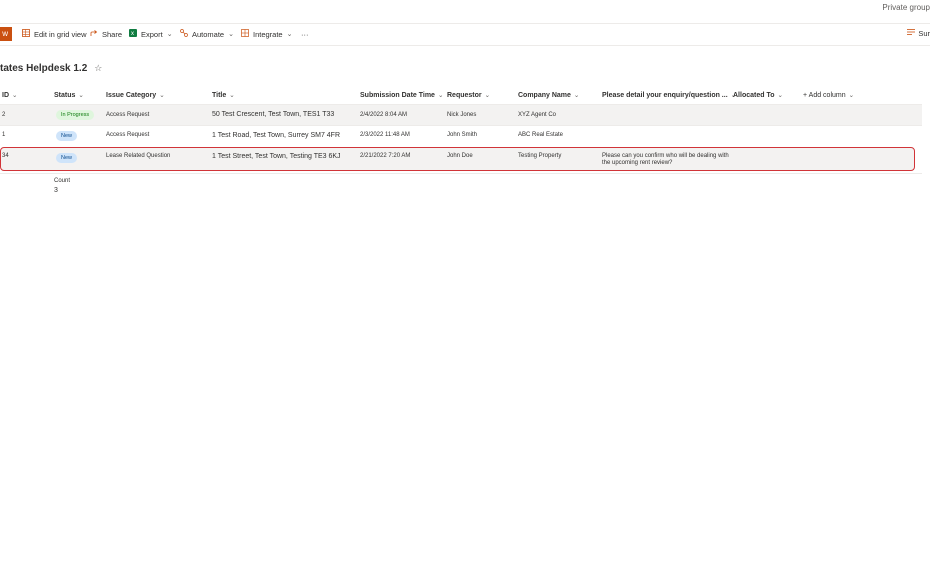 This screenshot has width=930, height=562. Describe the element at coordinates (56, 190) in the screenshot. I see `count-value: 3` at that location.